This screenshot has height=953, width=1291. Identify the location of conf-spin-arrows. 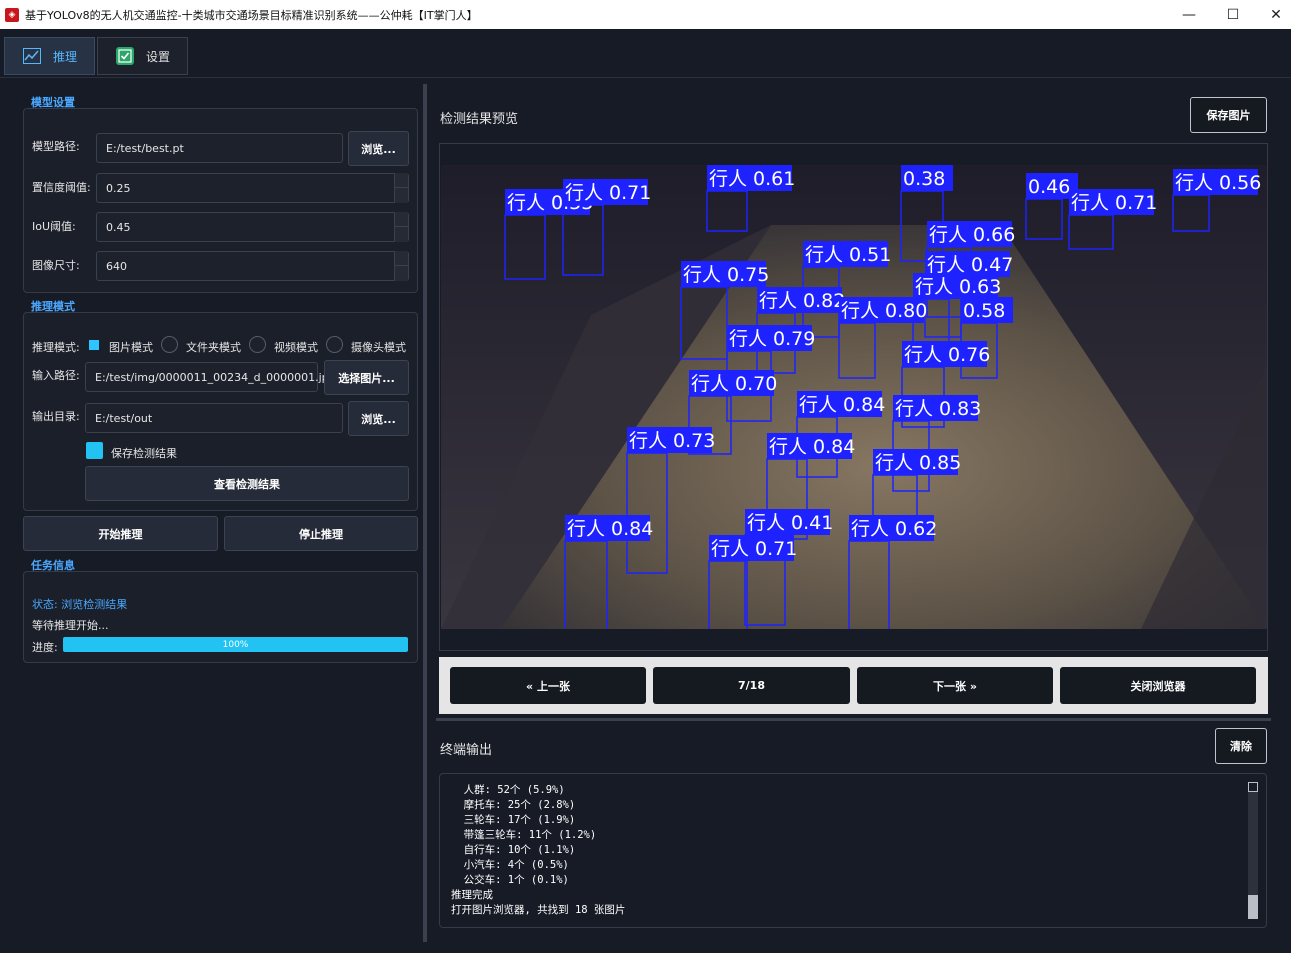
(401, 188).